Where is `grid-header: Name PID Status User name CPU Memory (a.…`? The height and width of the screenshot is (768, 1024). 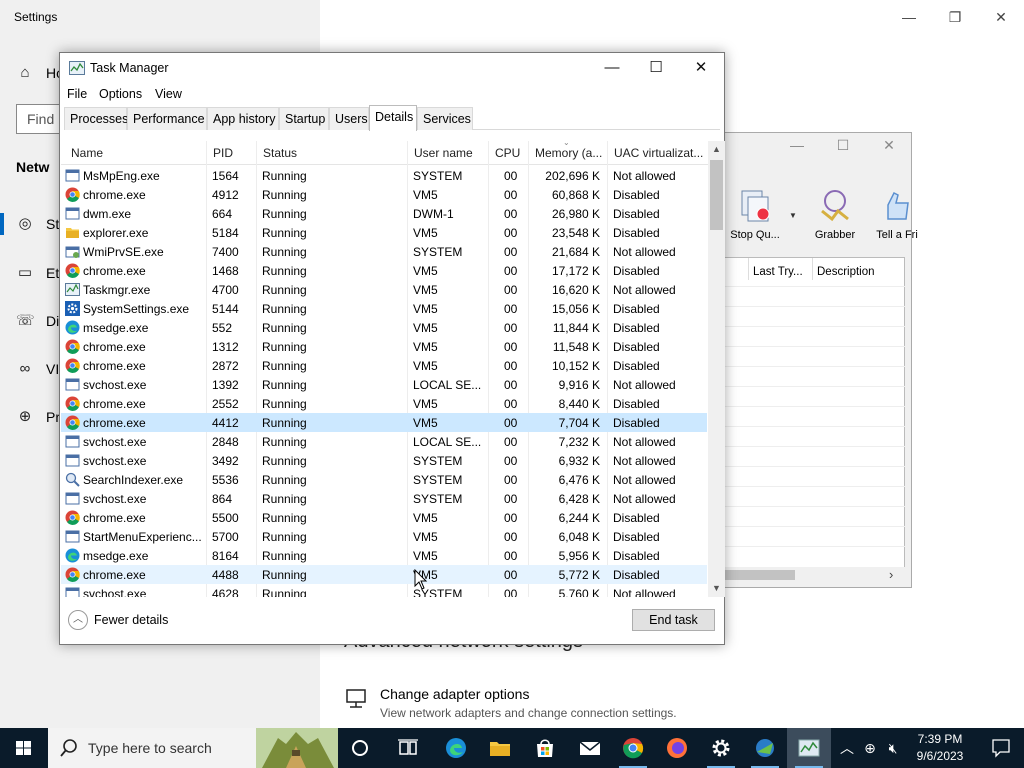 grid-header: Name PID Status User name CPU Memory (a.… is located at coordinates (385, 153).